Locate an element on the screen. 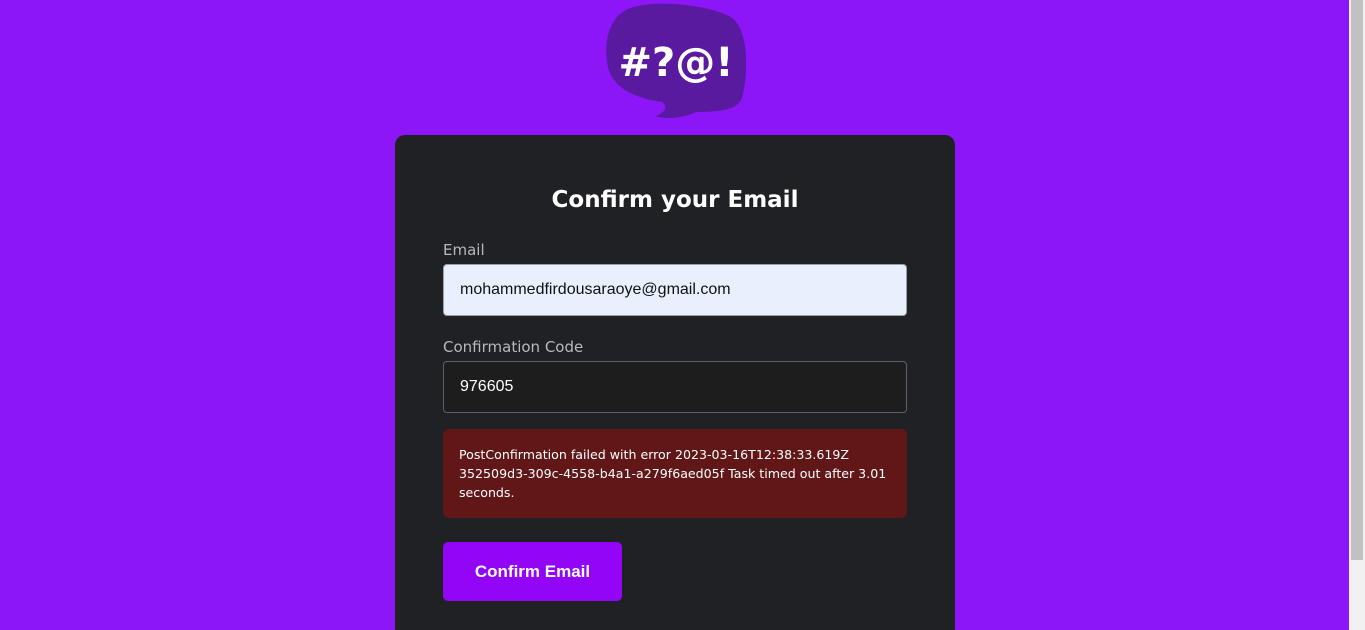 This screenshot has width=1365, height=630. page-scrollbar is located at coordinates (1357, 315).